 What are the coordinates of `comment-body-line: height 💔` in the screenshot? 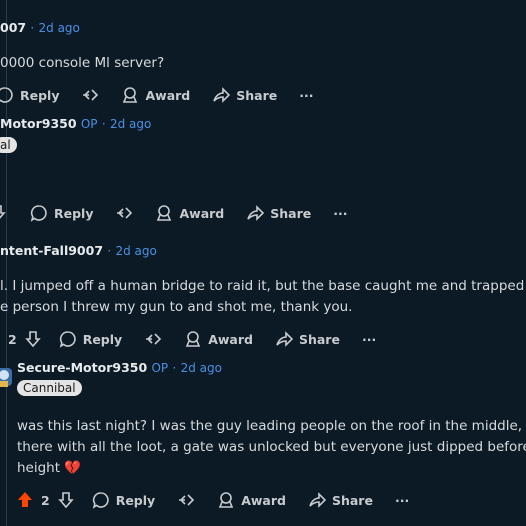 It's located at (49, 468).